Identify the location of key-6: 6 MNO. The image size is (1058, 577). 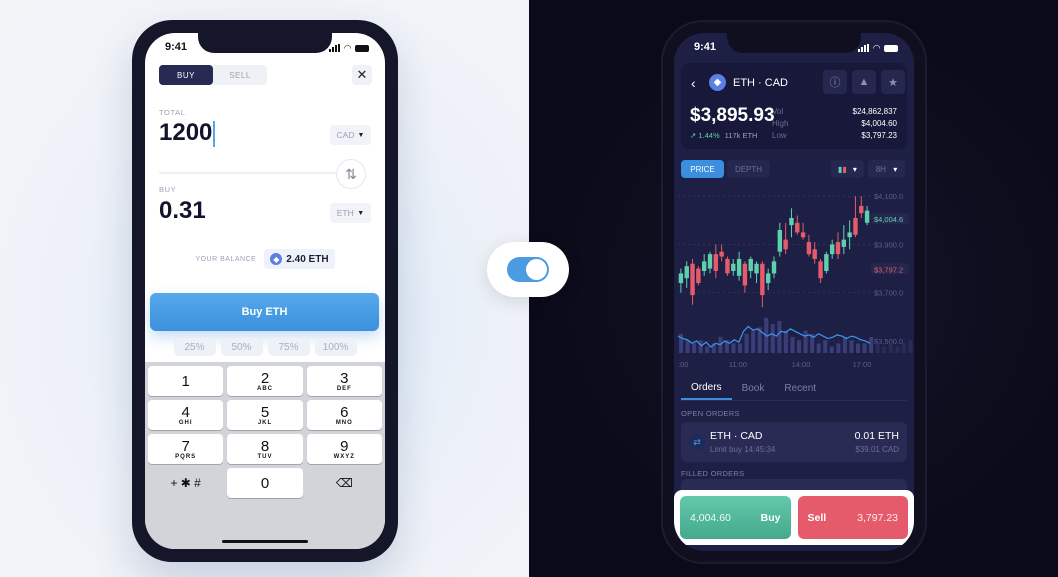
(344, 415).